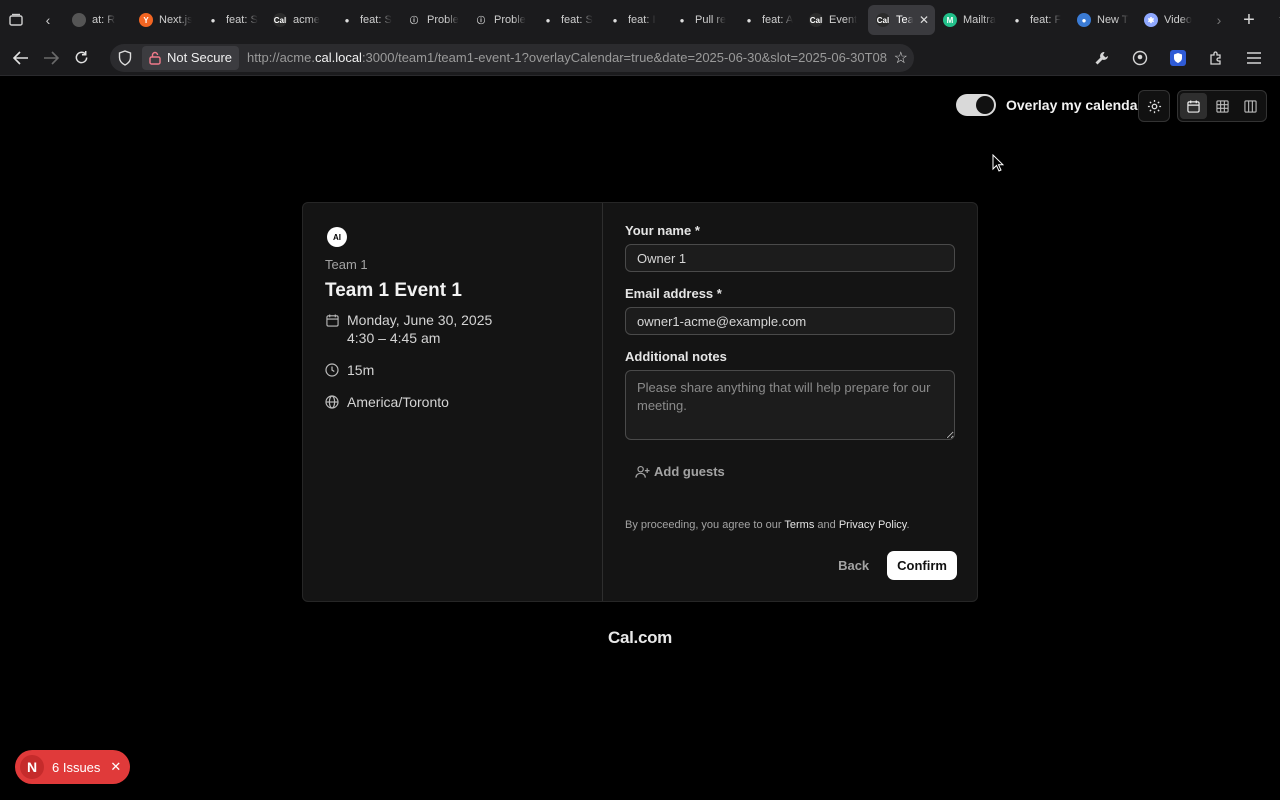 The height and width of the screenshot is (800, 1280). I want to click on menu-icon, so click(1254, 58).